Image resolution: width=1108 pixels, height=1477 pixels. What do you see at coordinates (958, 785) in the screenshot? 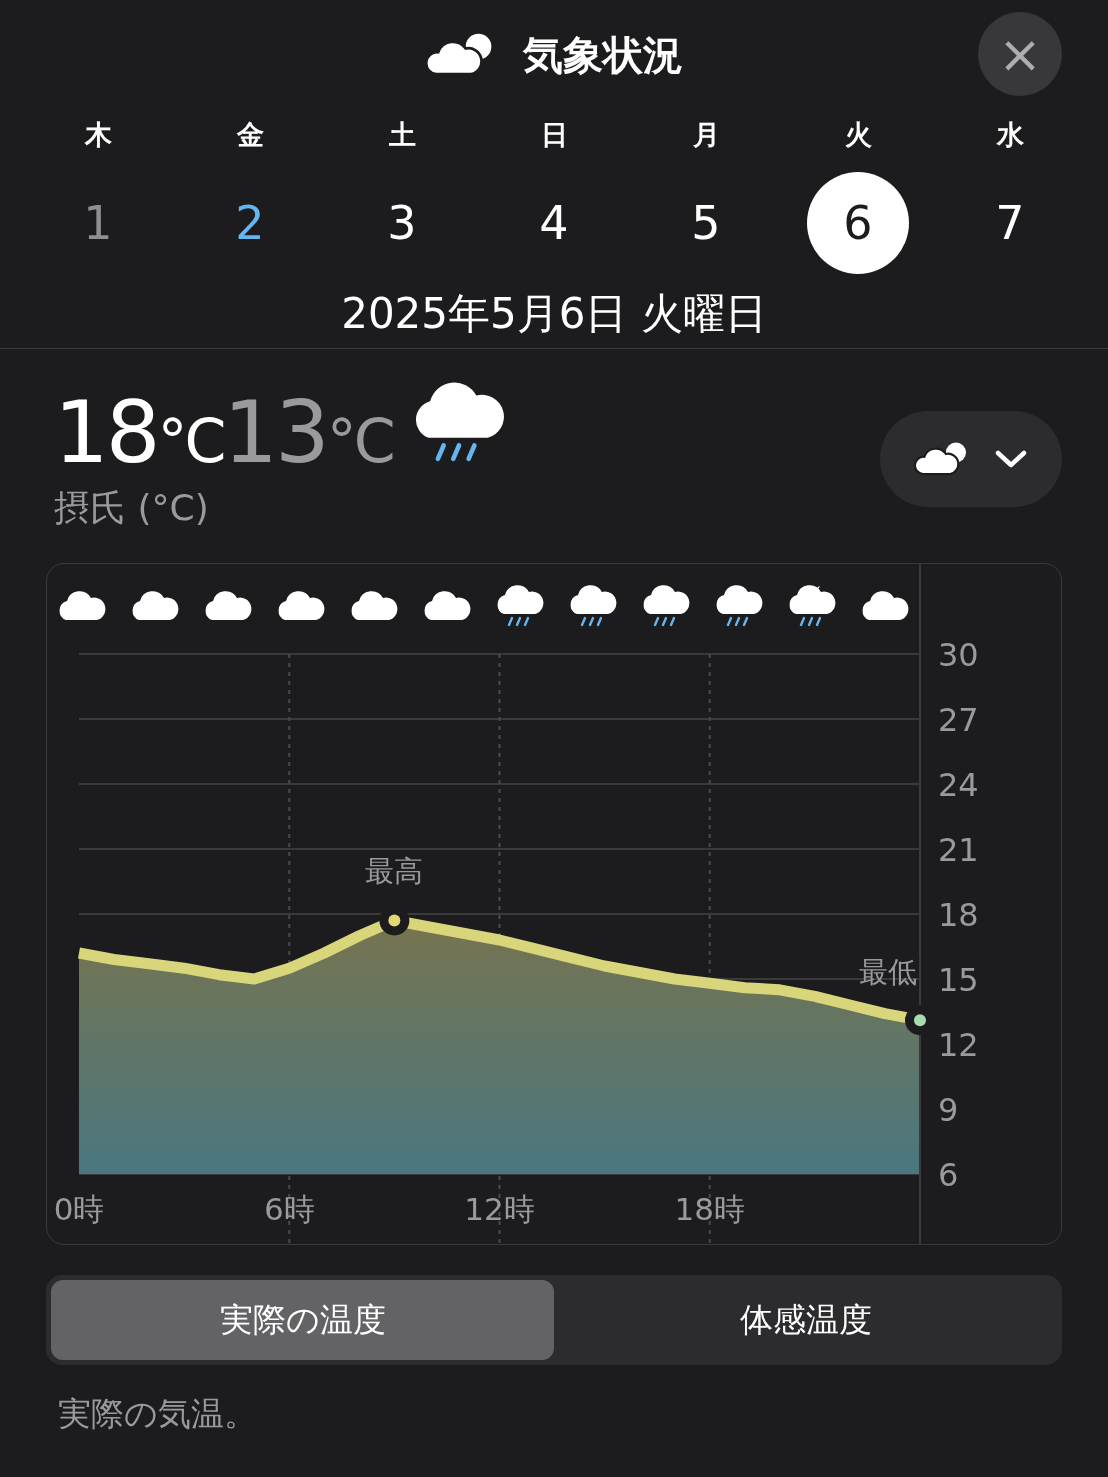
I see `axis-label: 24` at bounding box center [958, 785].